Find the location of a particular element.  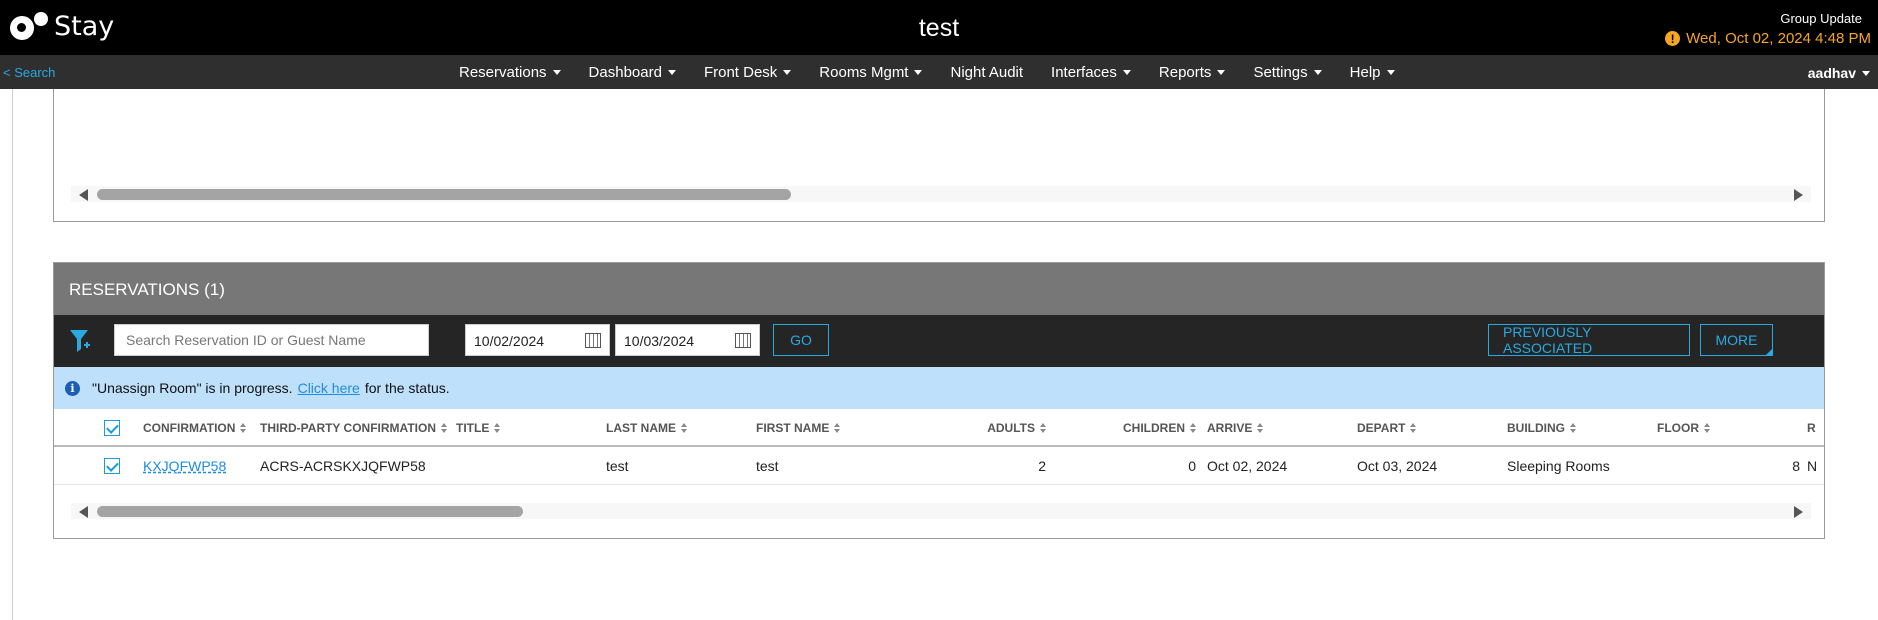

col-room: R is located at coordinates (1811, 428).